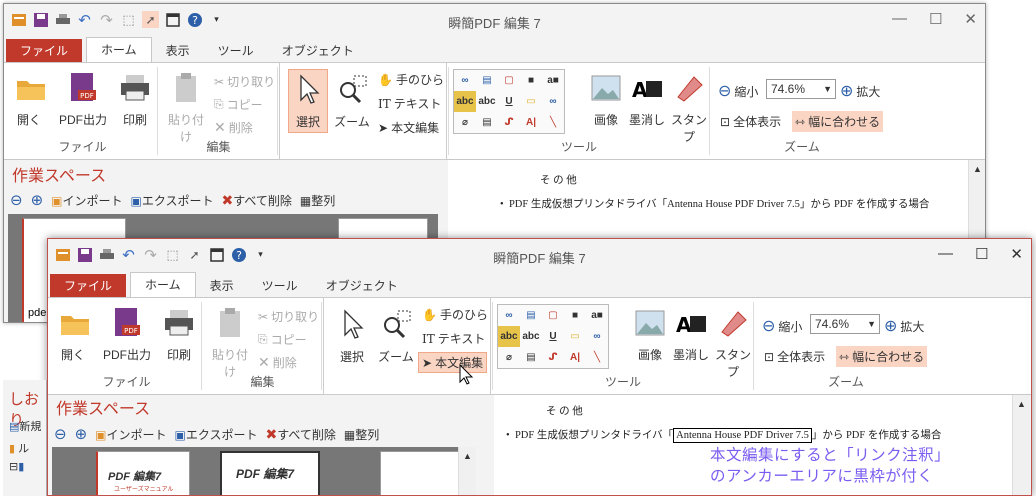 This screenshot has width=1036, height=496. Describe the element at coordinates (425, 473) in the screenshot. I see `thumbnail` at that location.